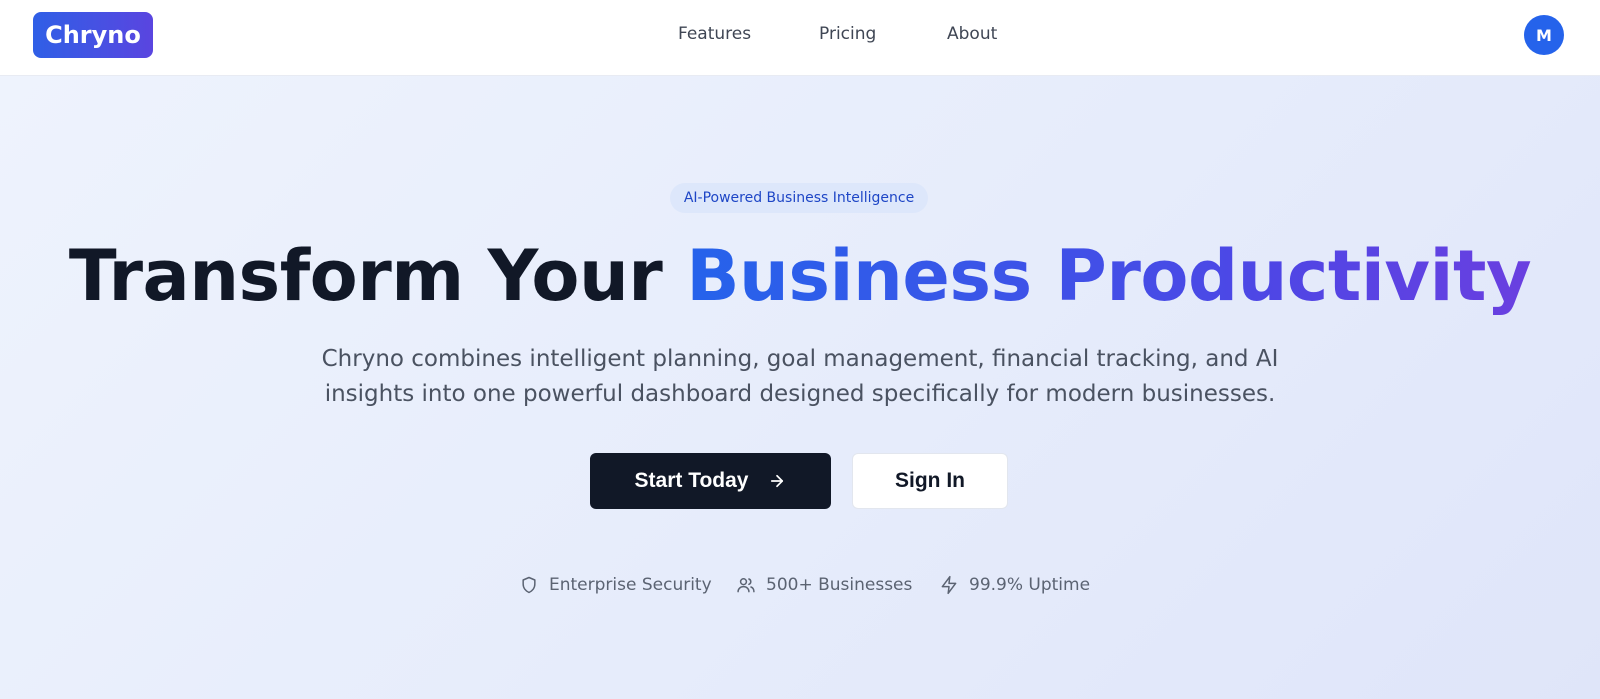 The height and width of the screenshot is (699, 1600). Describe the element at coordinates (1109, 276) in the screenshot. I see `headline-accent-text: Business Productivity` at that location.